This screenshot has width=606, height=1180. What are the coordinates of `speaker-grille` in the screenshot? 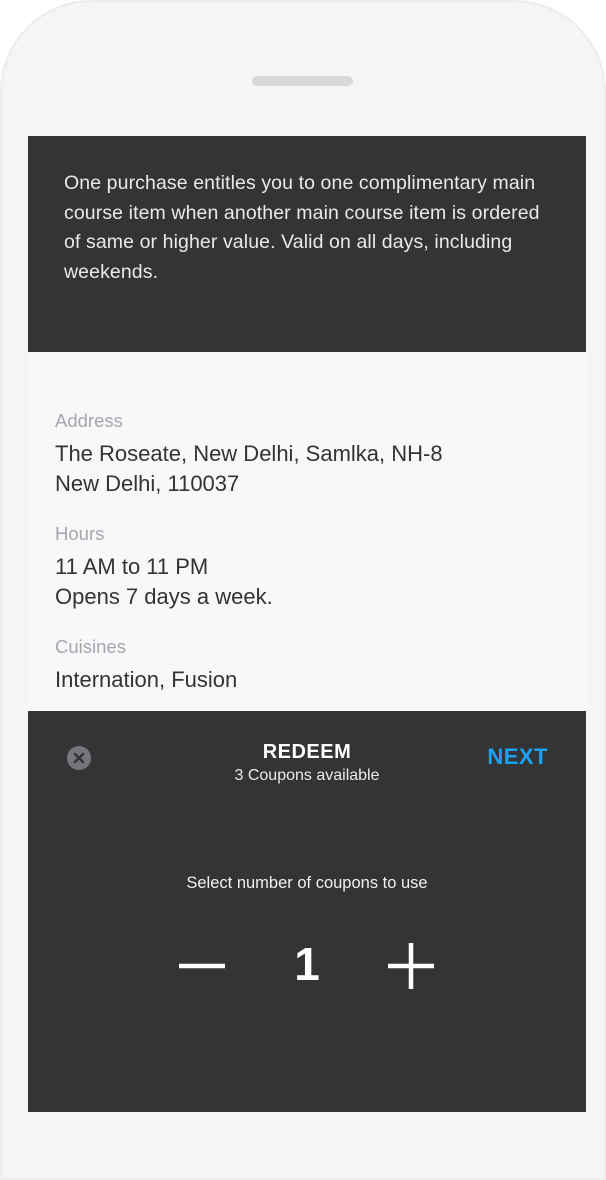 It's located at (302, 81).